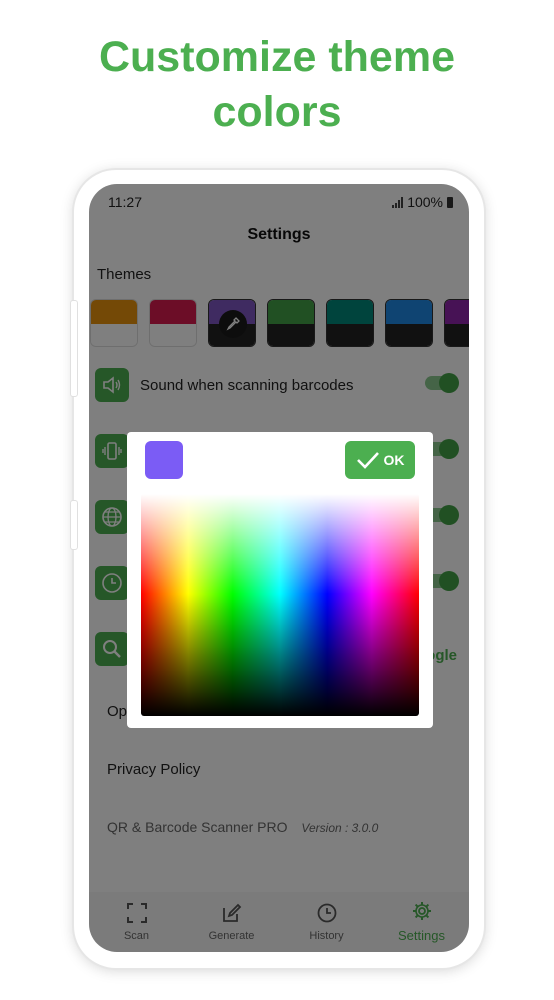 The width and height of the screenshot is (554, 1000). Describe the element at coordinates (74, 348) in the screenshot. I see `phone-volume-button` at that location.